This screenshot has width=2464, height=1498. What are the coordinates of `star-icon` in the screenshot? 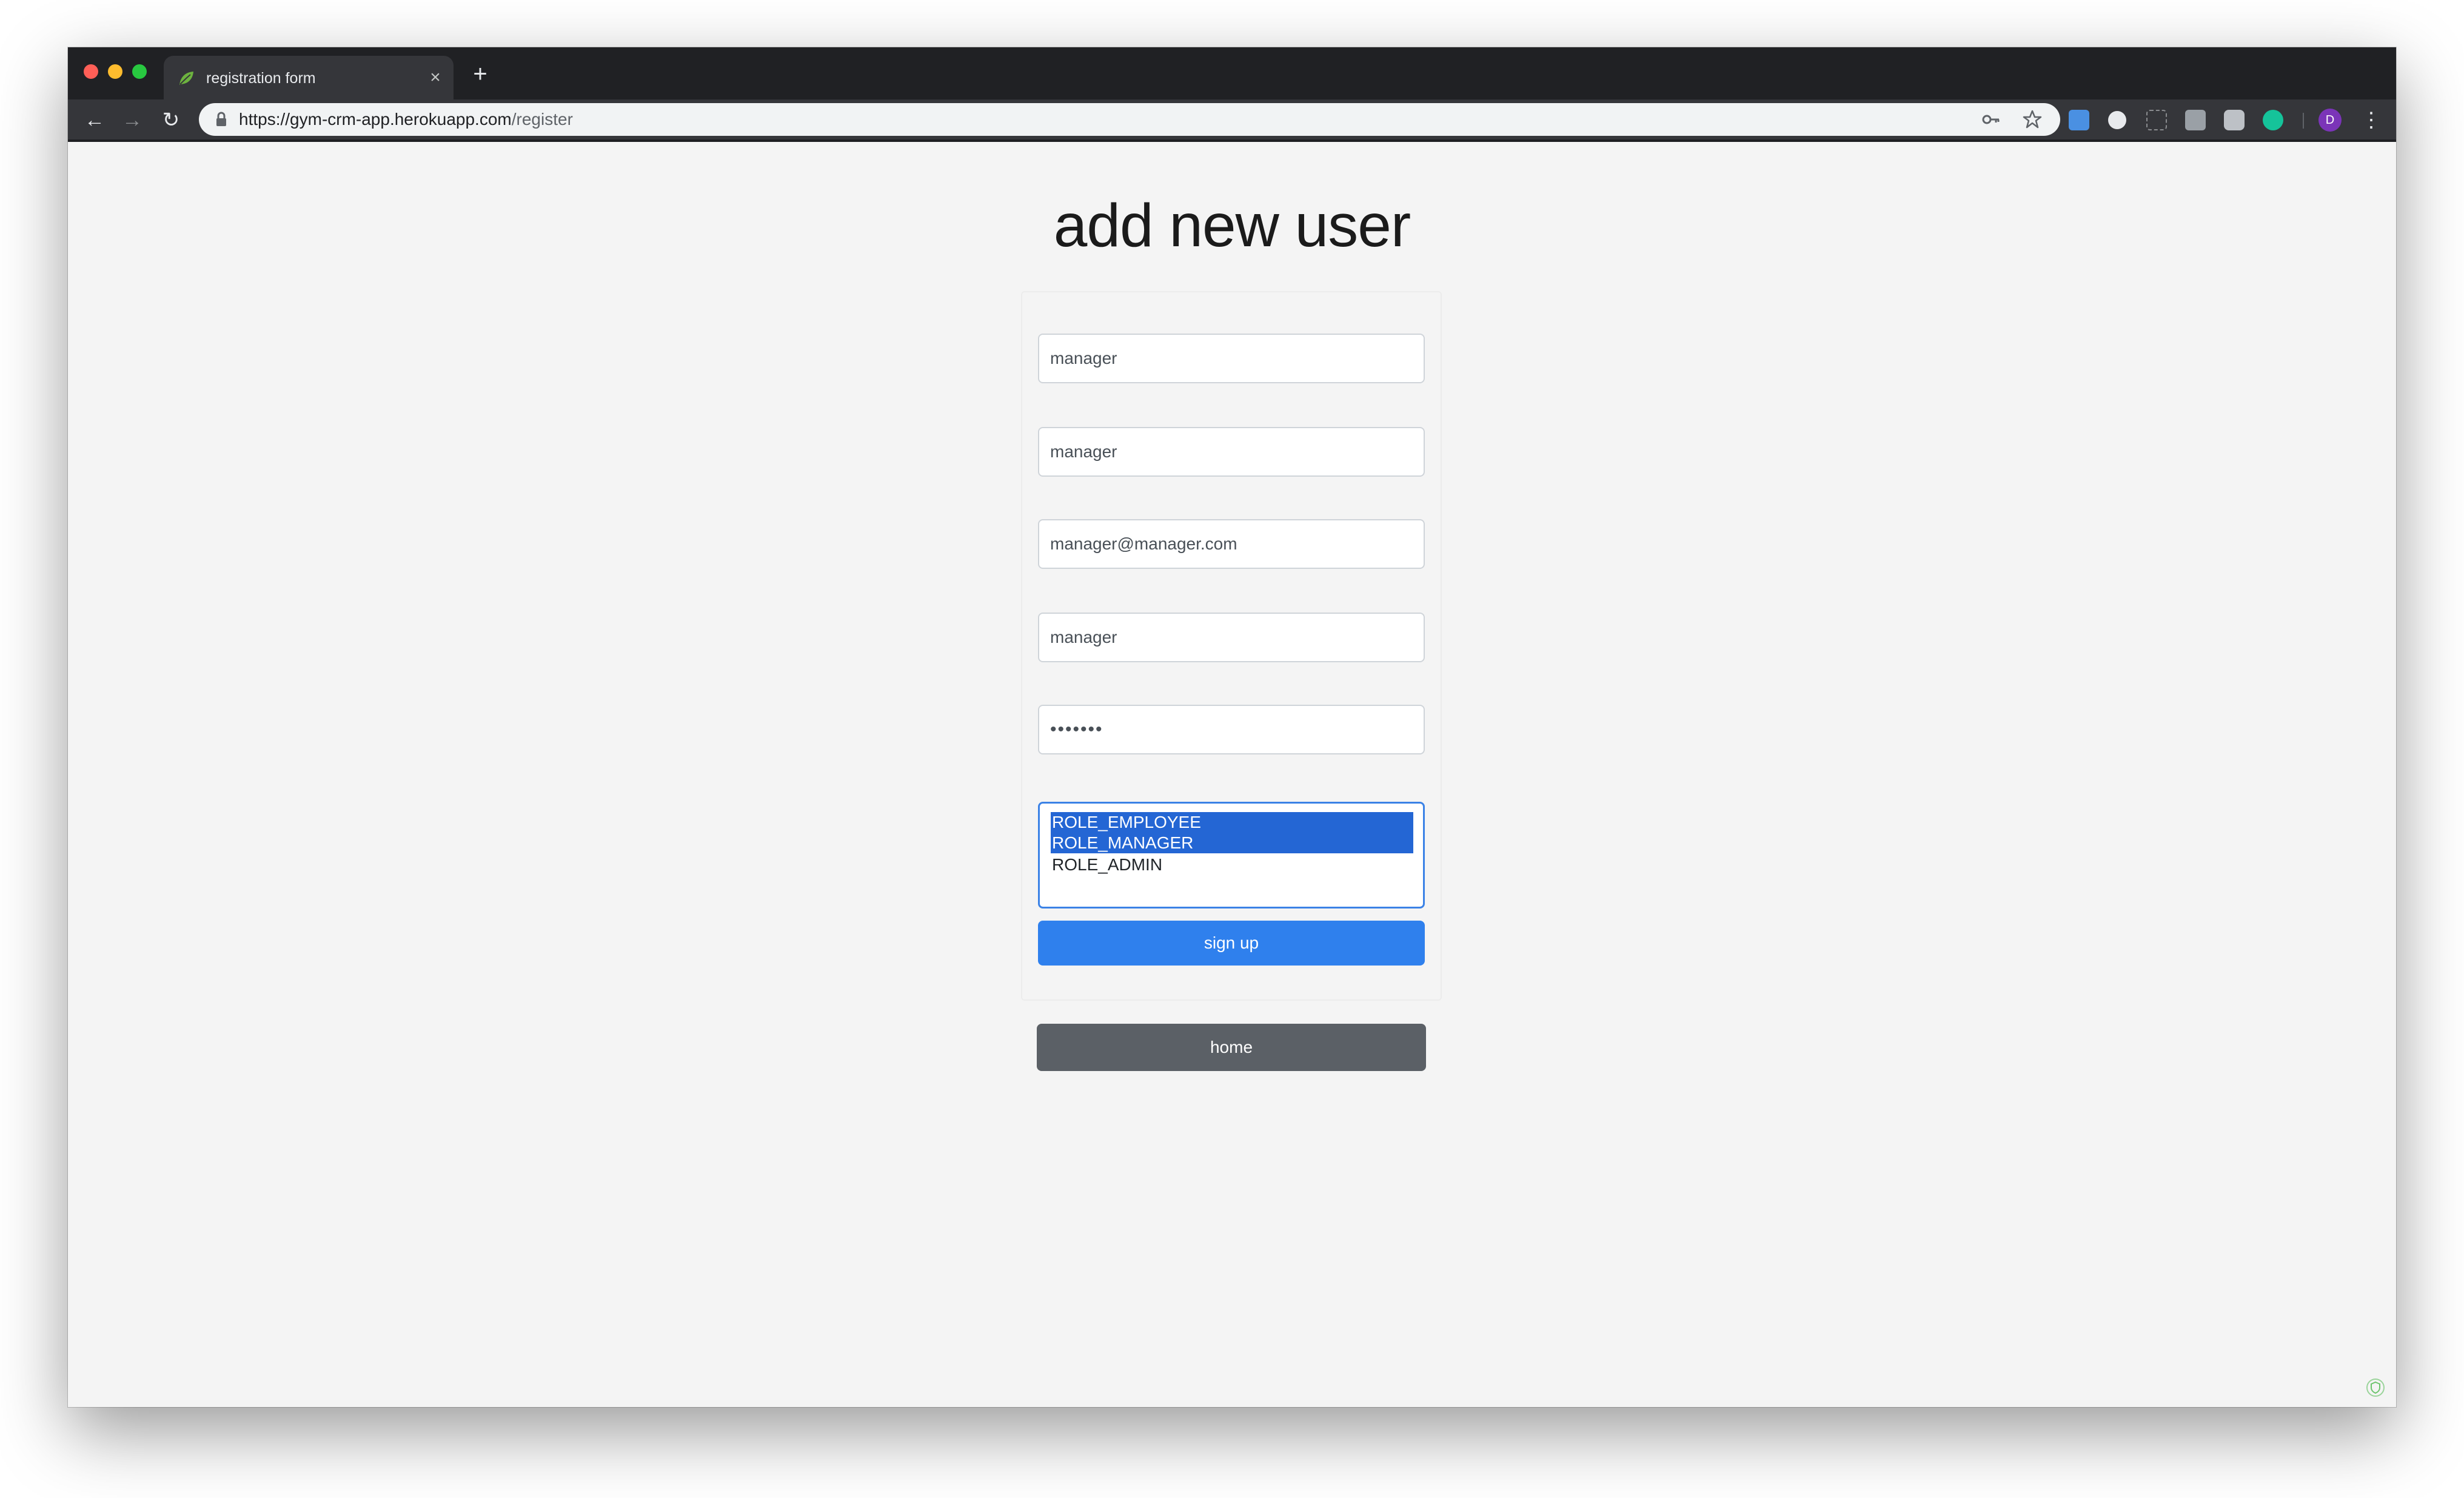 It's located at (2032, 119).